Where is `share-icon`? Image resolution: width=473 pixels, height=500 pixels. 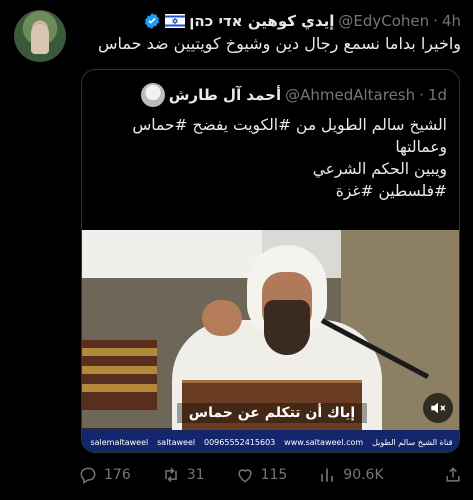
share-icon is located at coordinates (453, 474).